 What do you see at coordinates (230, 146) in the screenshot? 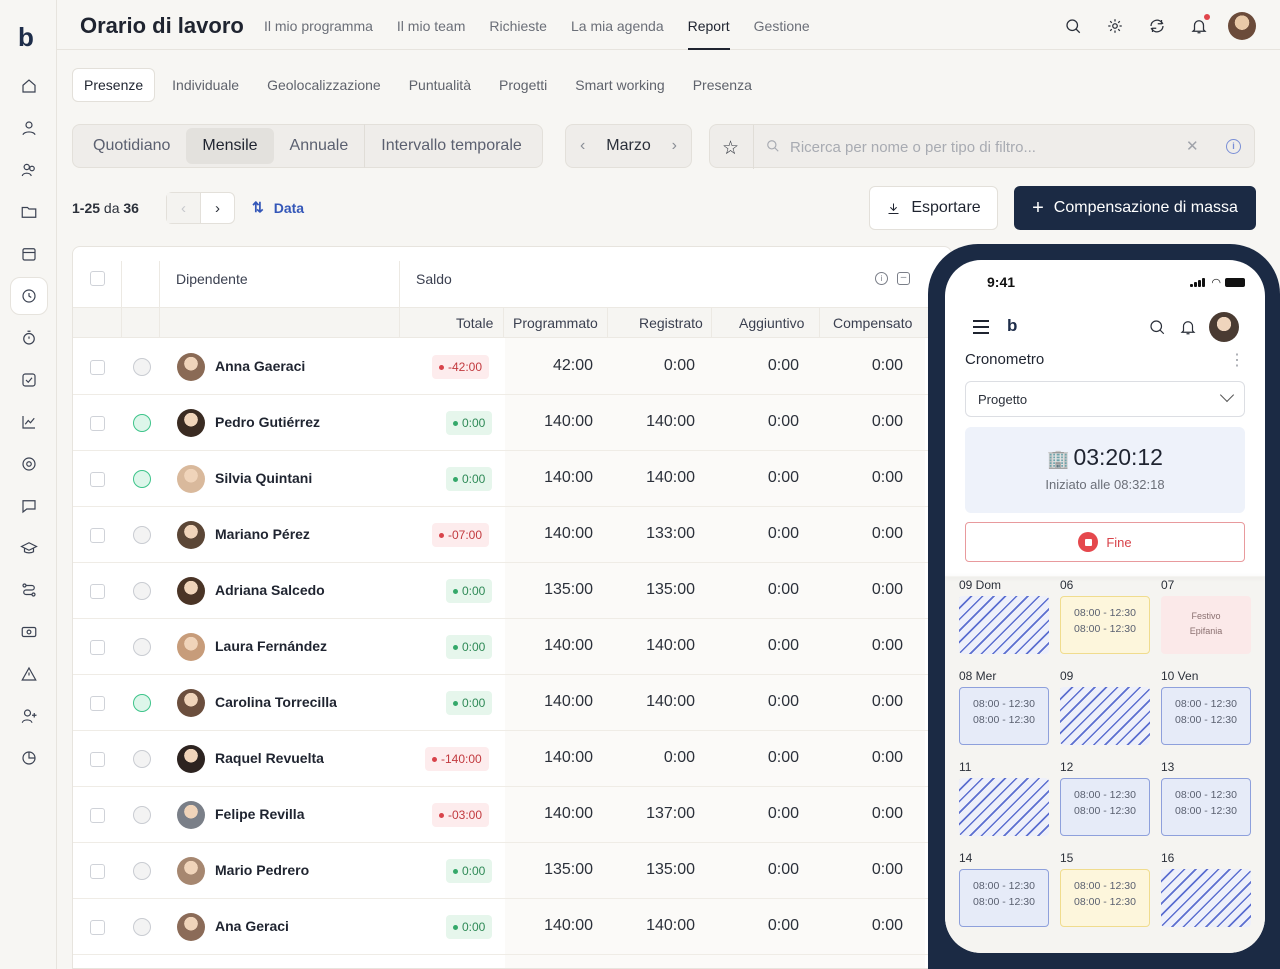
I see `period-monthly: Mensile` at bounding box center [230, 146].